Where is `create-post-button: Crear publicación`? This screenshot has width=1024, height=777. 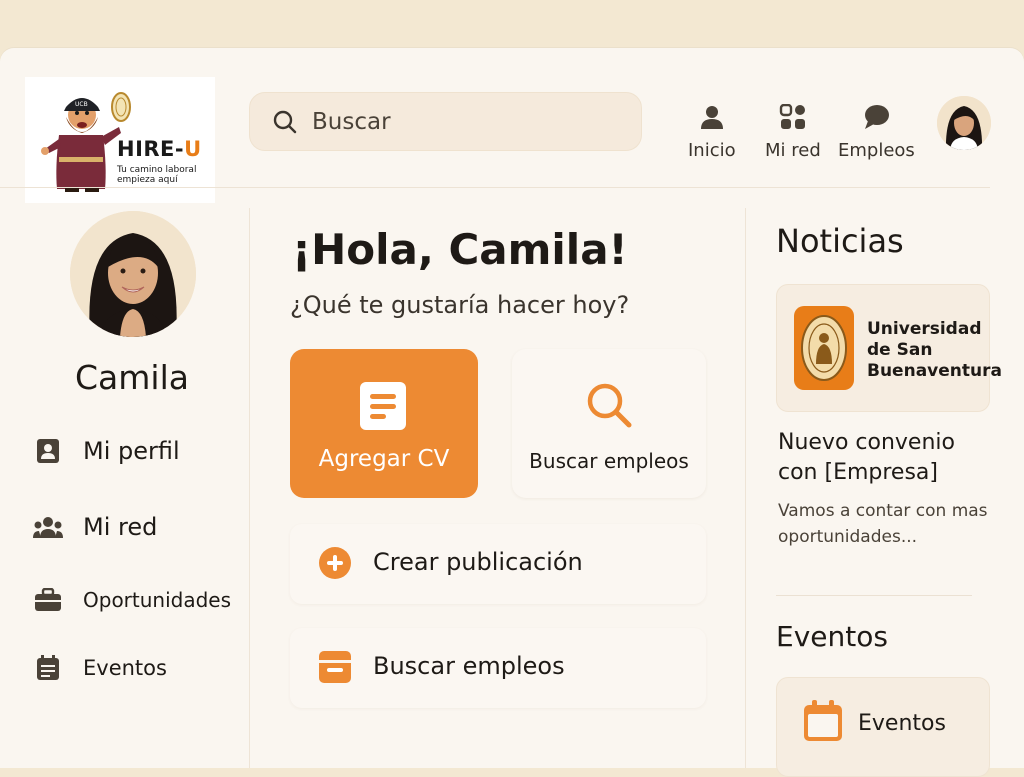 create-post-button: Crear publicación is located at coordinates (498, 564).